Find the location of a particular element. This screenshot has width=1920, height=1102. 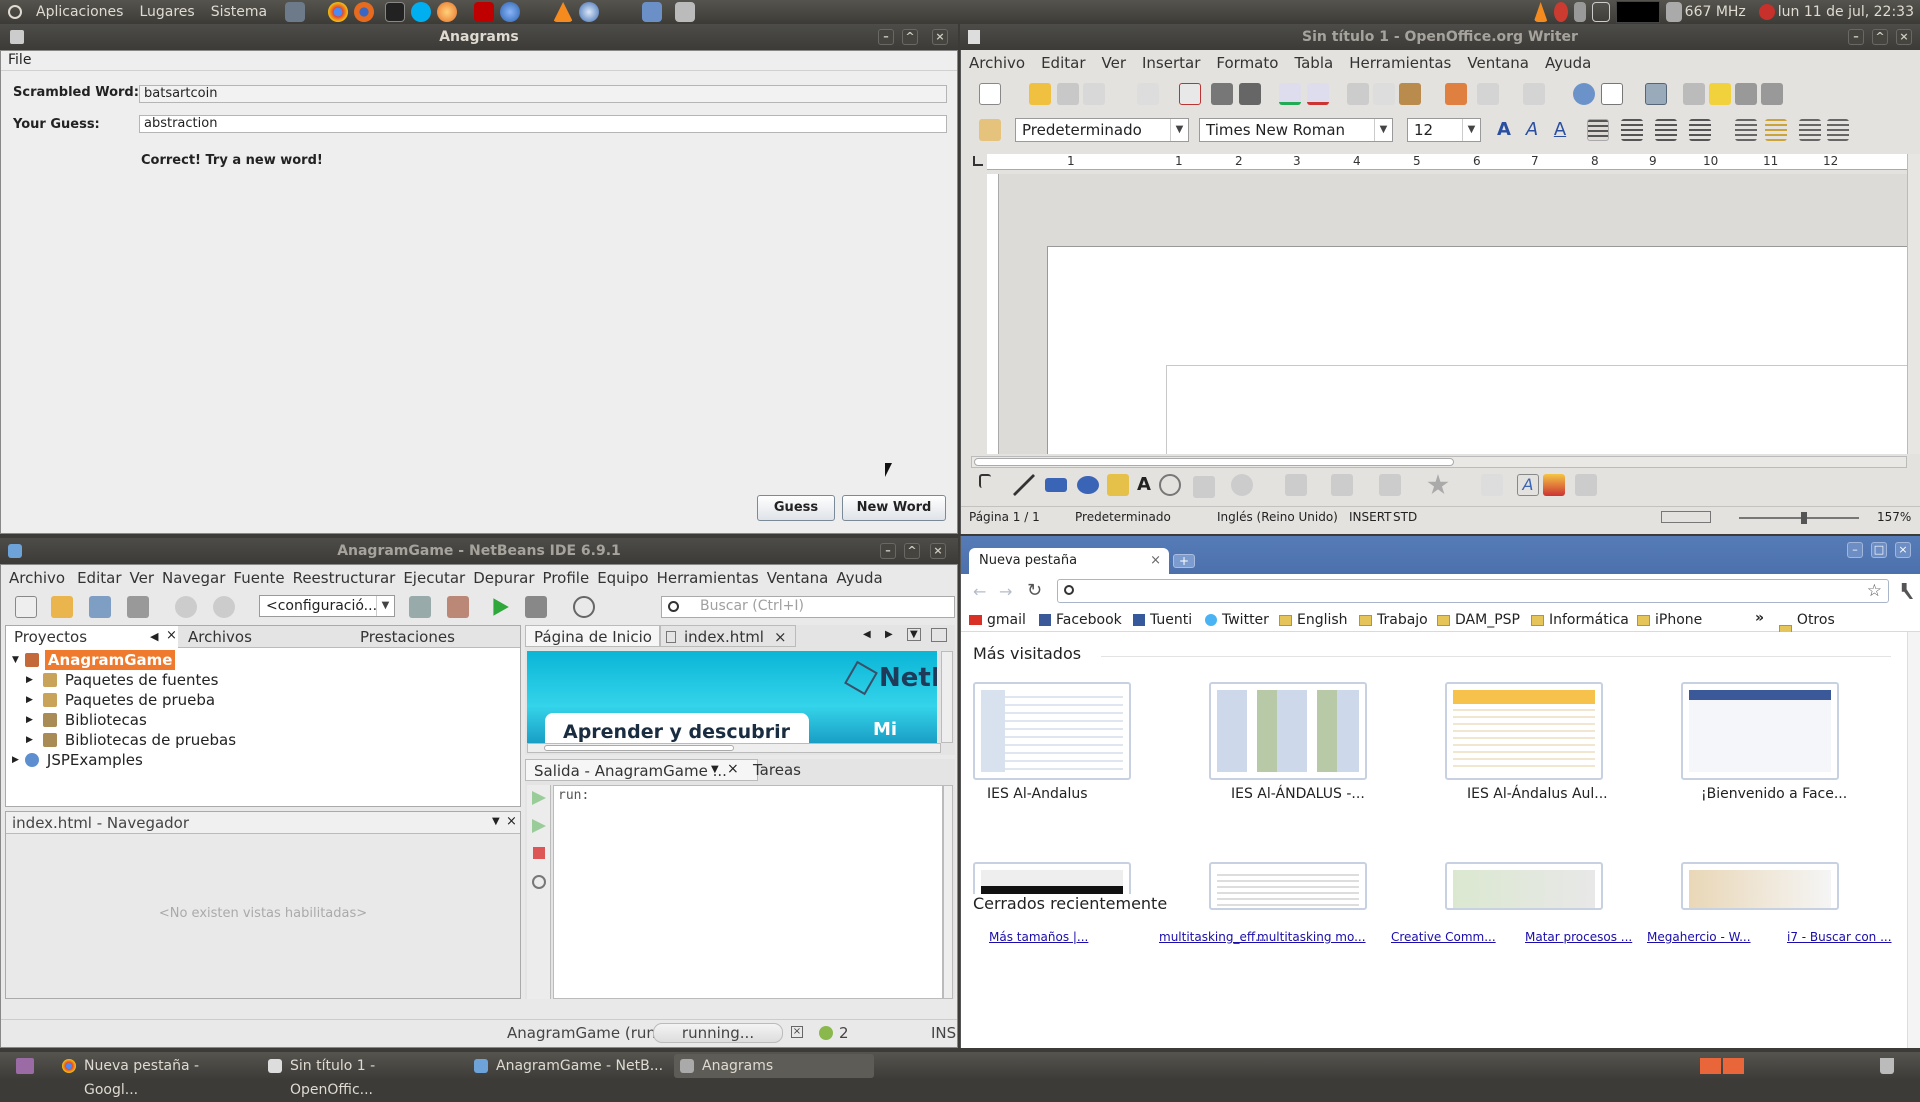

reload-icon: ↻ is located at coordinates (1034, 590).